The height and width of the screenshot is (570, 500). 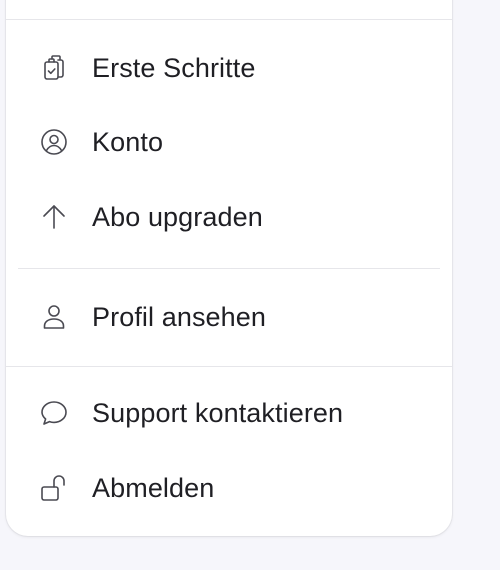 I want to click on menu-item-account: Konto, so click(x=229, y=142).